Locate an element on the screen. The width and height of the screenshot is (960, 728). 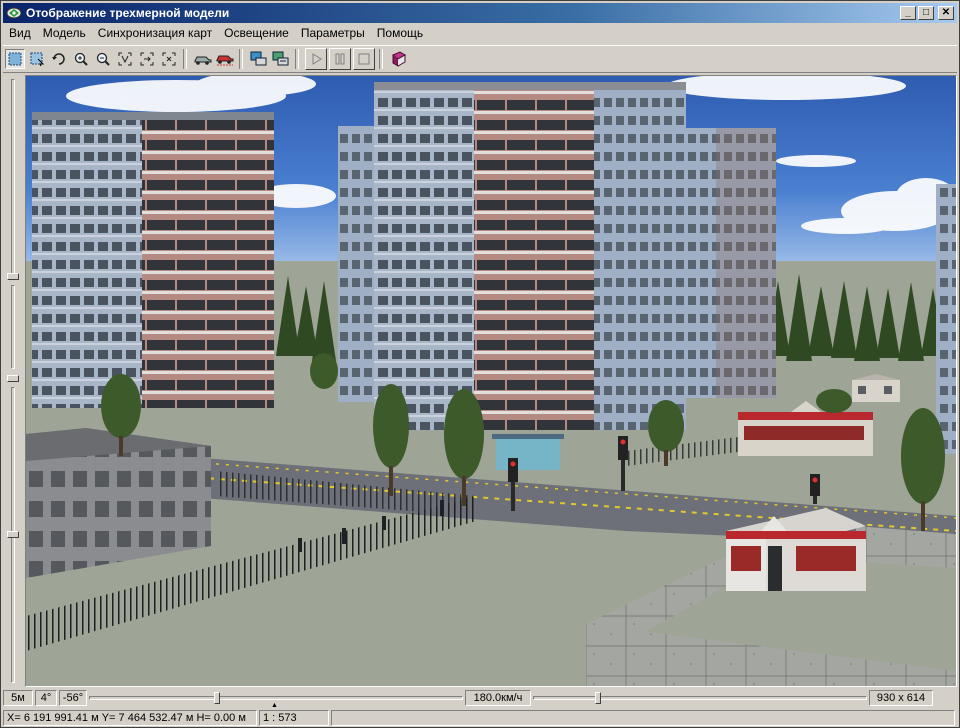
select-object-button is located at coordinates (37, 59).